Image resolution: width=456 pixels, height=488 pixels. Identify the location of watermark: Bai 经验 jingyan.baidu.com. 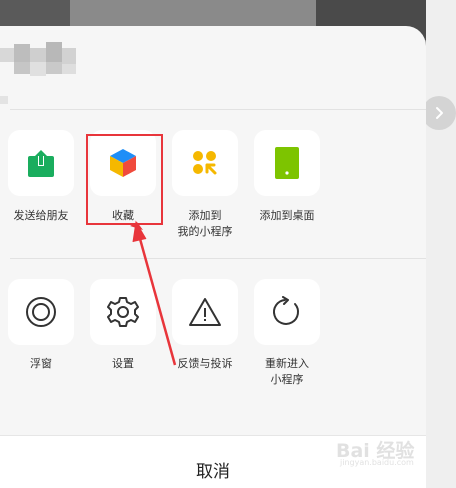
(384, 452).